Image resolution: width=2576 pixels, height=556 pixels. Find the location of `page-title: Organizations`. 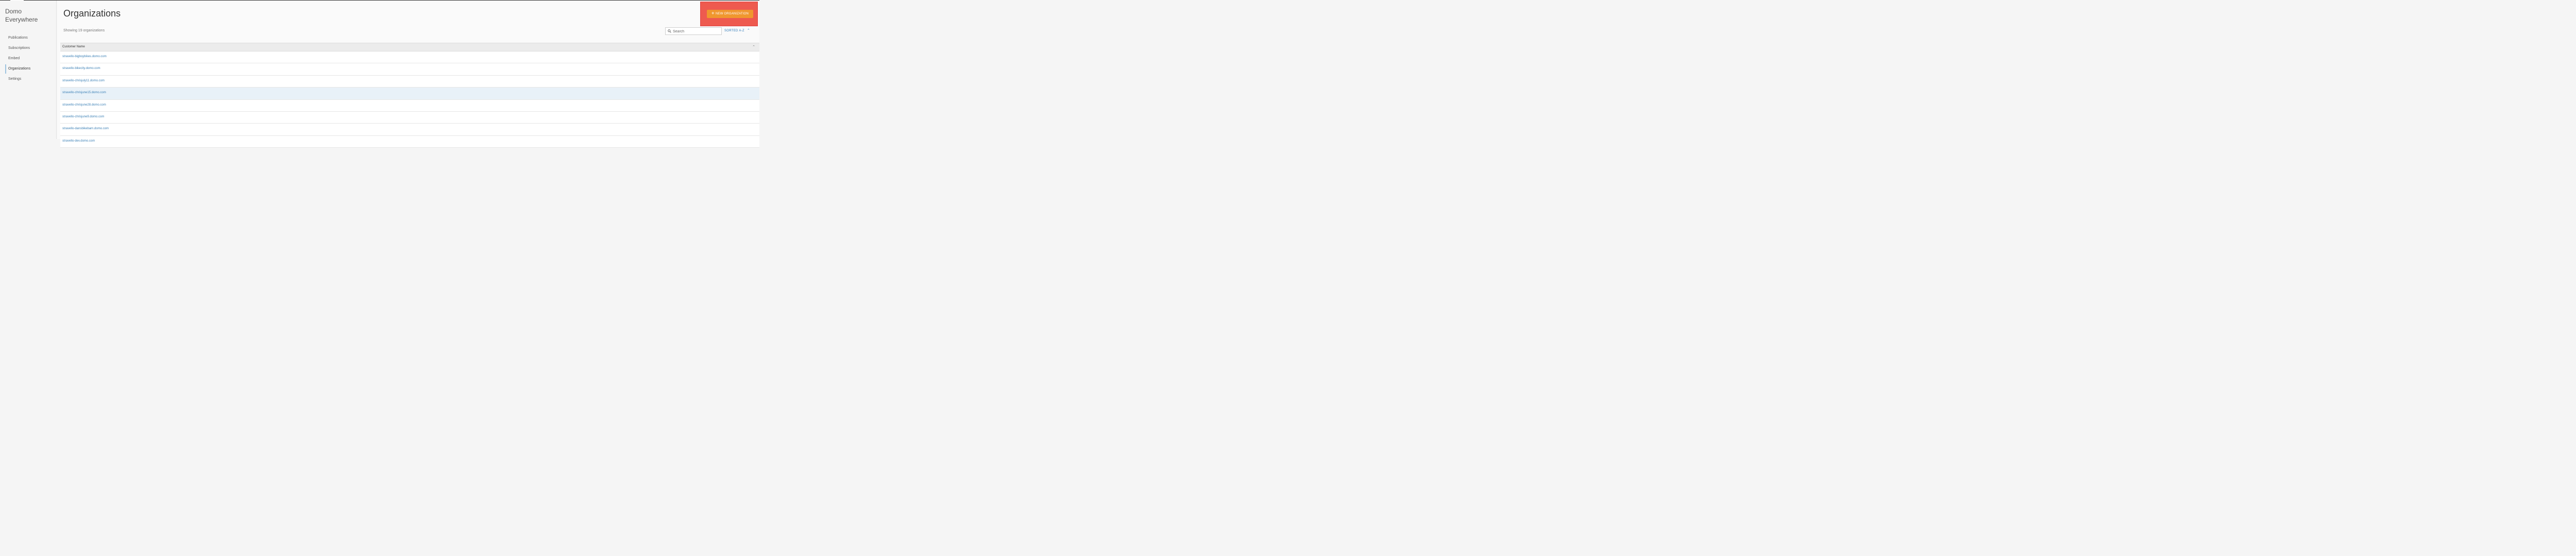

page-title: Organizations is located at coordinates (92, 13).